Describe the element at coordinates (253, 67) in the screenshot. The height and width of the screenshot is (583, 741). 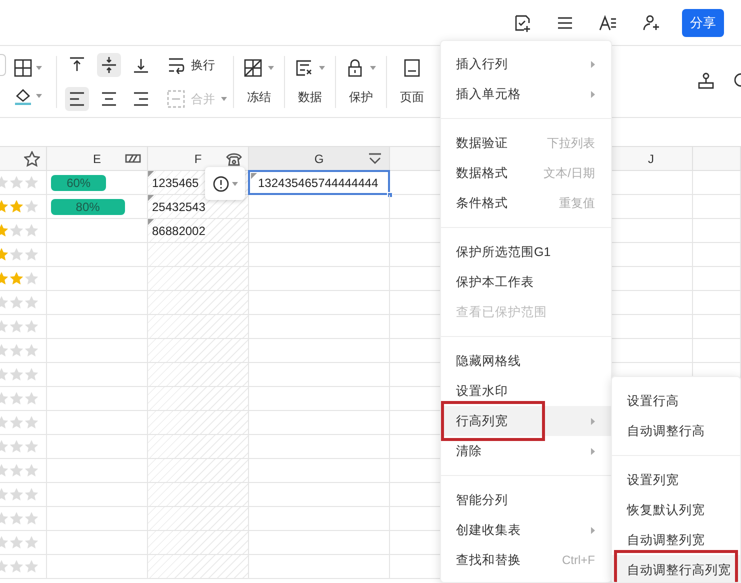
I see `freeze-icon` at that location.